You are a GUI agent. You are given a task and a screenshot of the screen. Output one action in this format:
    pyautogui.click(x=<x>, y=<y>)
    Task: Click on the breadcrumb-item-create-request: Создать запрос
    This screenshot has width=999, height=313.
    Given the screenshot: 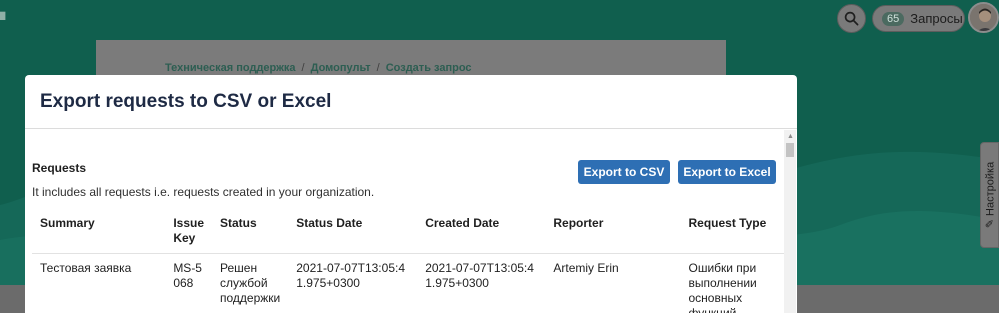 What is the action you would take?
    pyautogui.click(x=429, y=68)
    